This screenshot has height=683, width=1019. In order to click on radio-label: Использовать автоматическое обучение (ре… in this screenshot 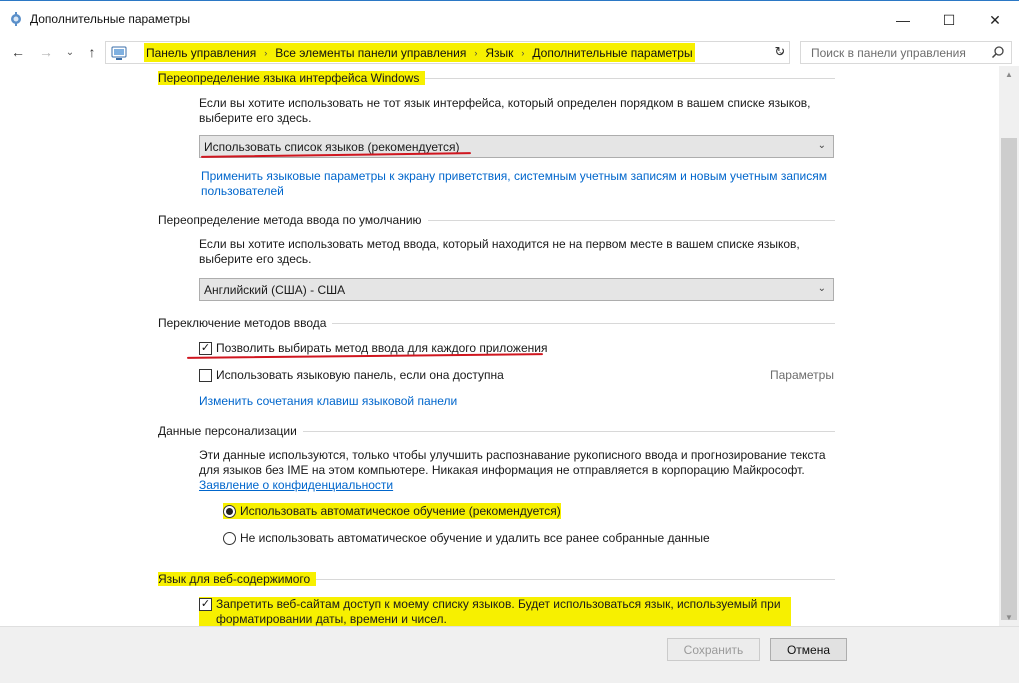, I will do `click(400, 511)`.